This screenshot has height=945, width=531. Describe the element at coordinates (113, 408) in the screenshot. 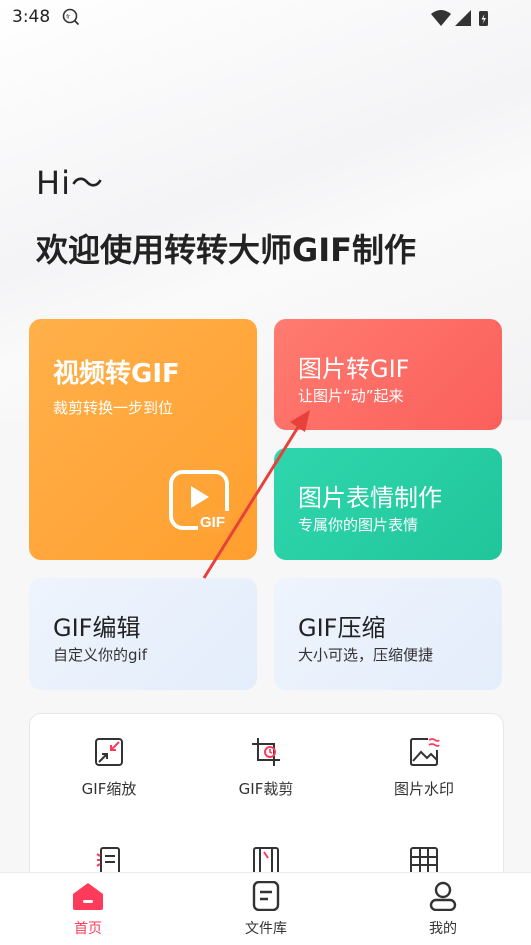

I see `video-to-gif-subtitle: 裁剪转换一步到位` at that location.